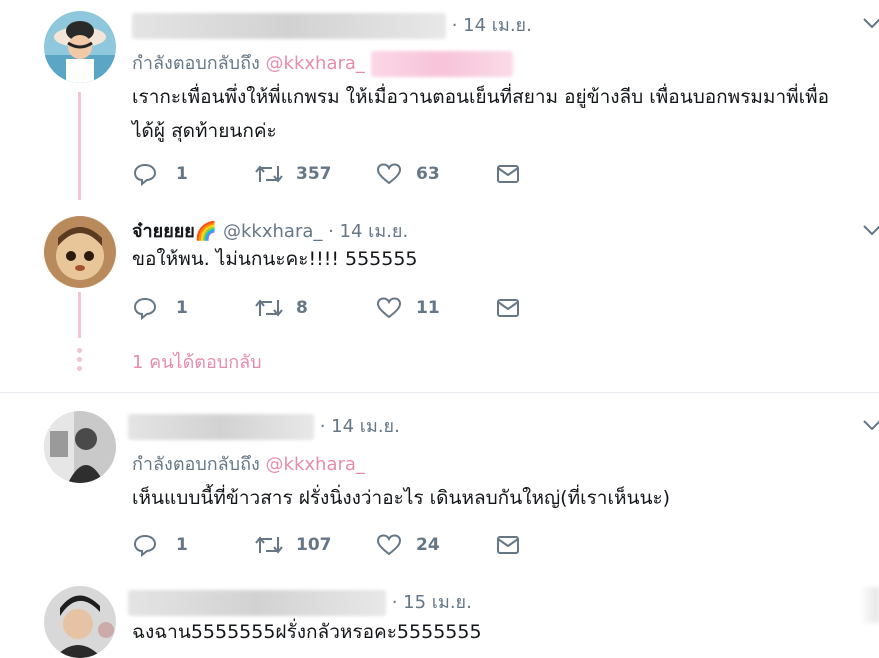 This screenshot has height=658, width=879. Describe the element at coordinates (293, 174) in the screenshot. I see `retweet-button: 357` at that location.